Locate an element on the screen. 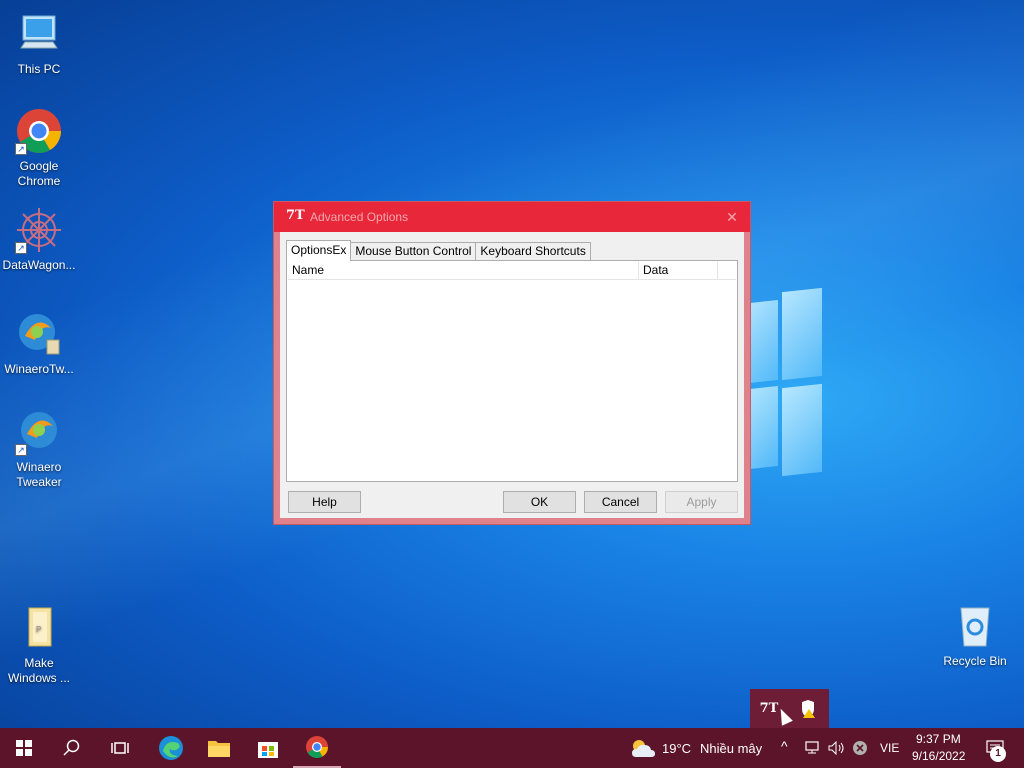 This screenshot has height=768, width=1024. action-center-button: 1 is located at coordinates (996, 748).